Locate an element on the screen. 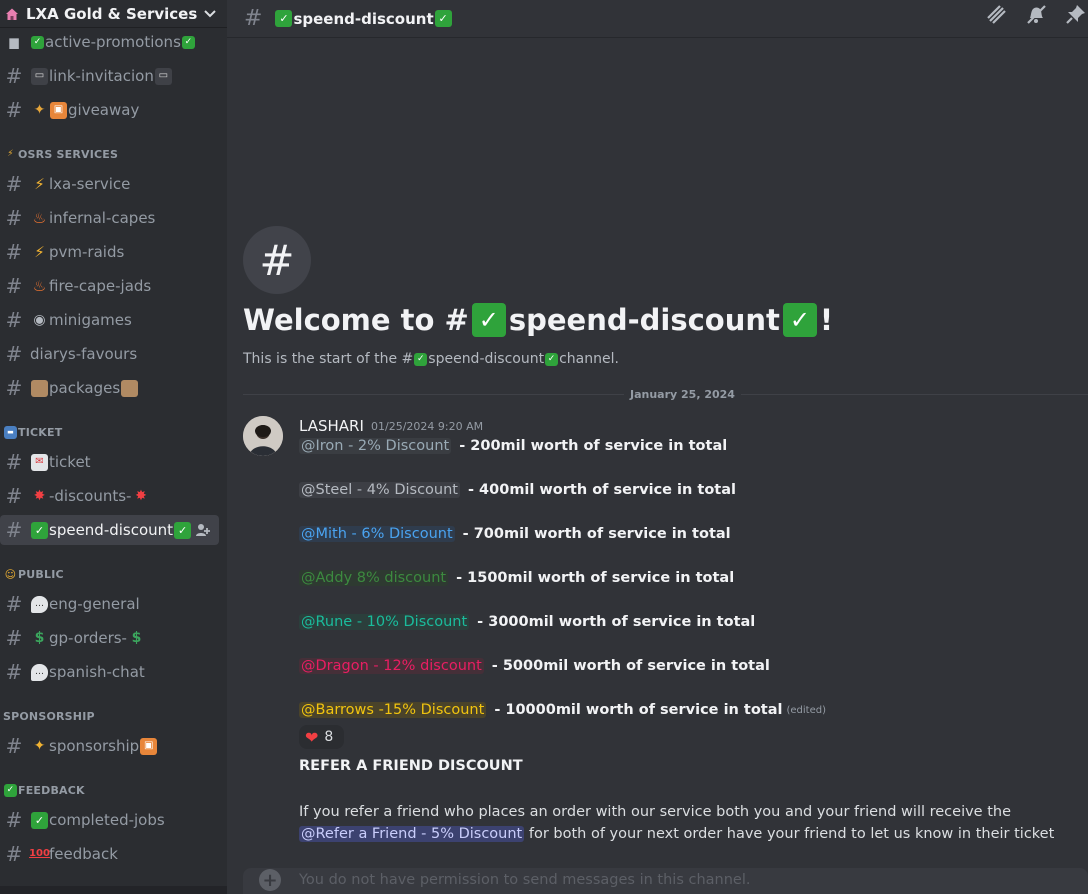 This screenshot has width=1088, height=894. channel-minigames: # ◉ minigames is located at coordinates (109, 320).